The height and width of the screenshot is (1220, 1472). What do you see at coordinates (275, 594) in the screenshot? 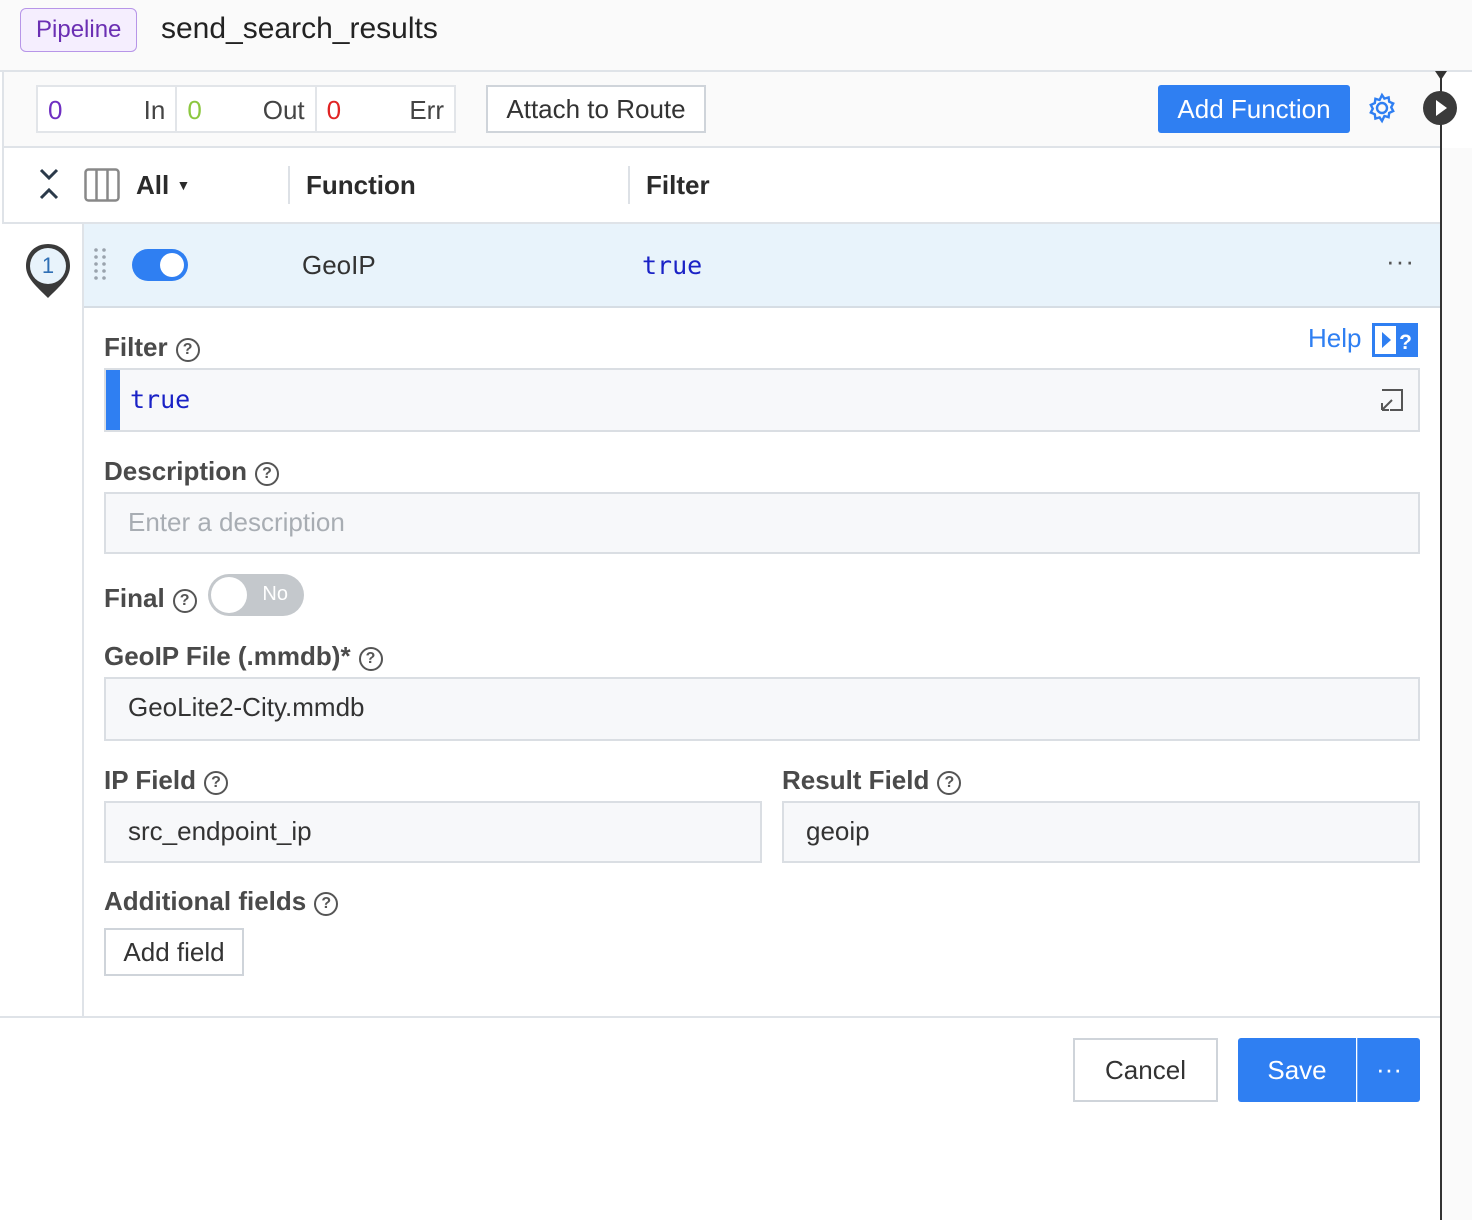
I see `final-toggle-state: No` at bounding box center [275, 594].